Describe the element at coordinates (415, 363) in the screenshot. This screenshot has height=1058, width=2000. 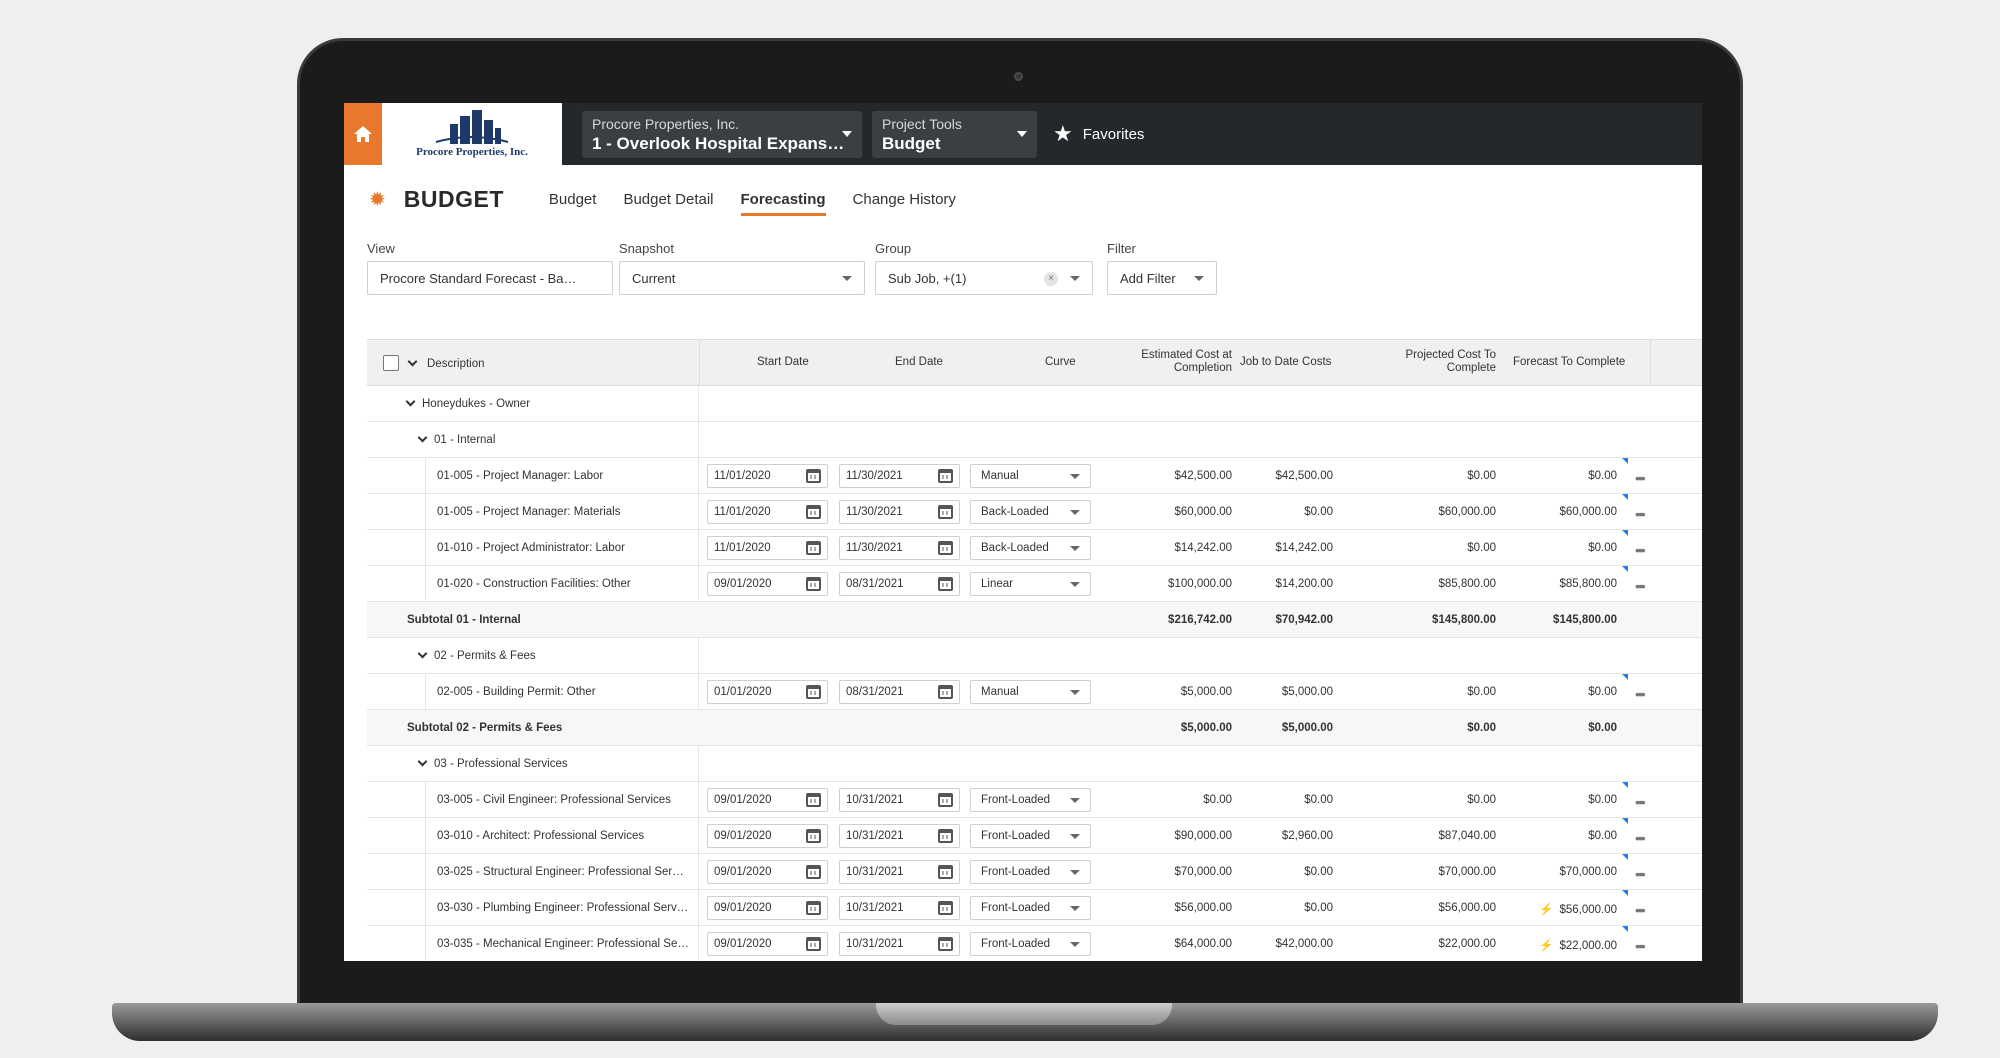
I see `expand-all-icon` at that location.